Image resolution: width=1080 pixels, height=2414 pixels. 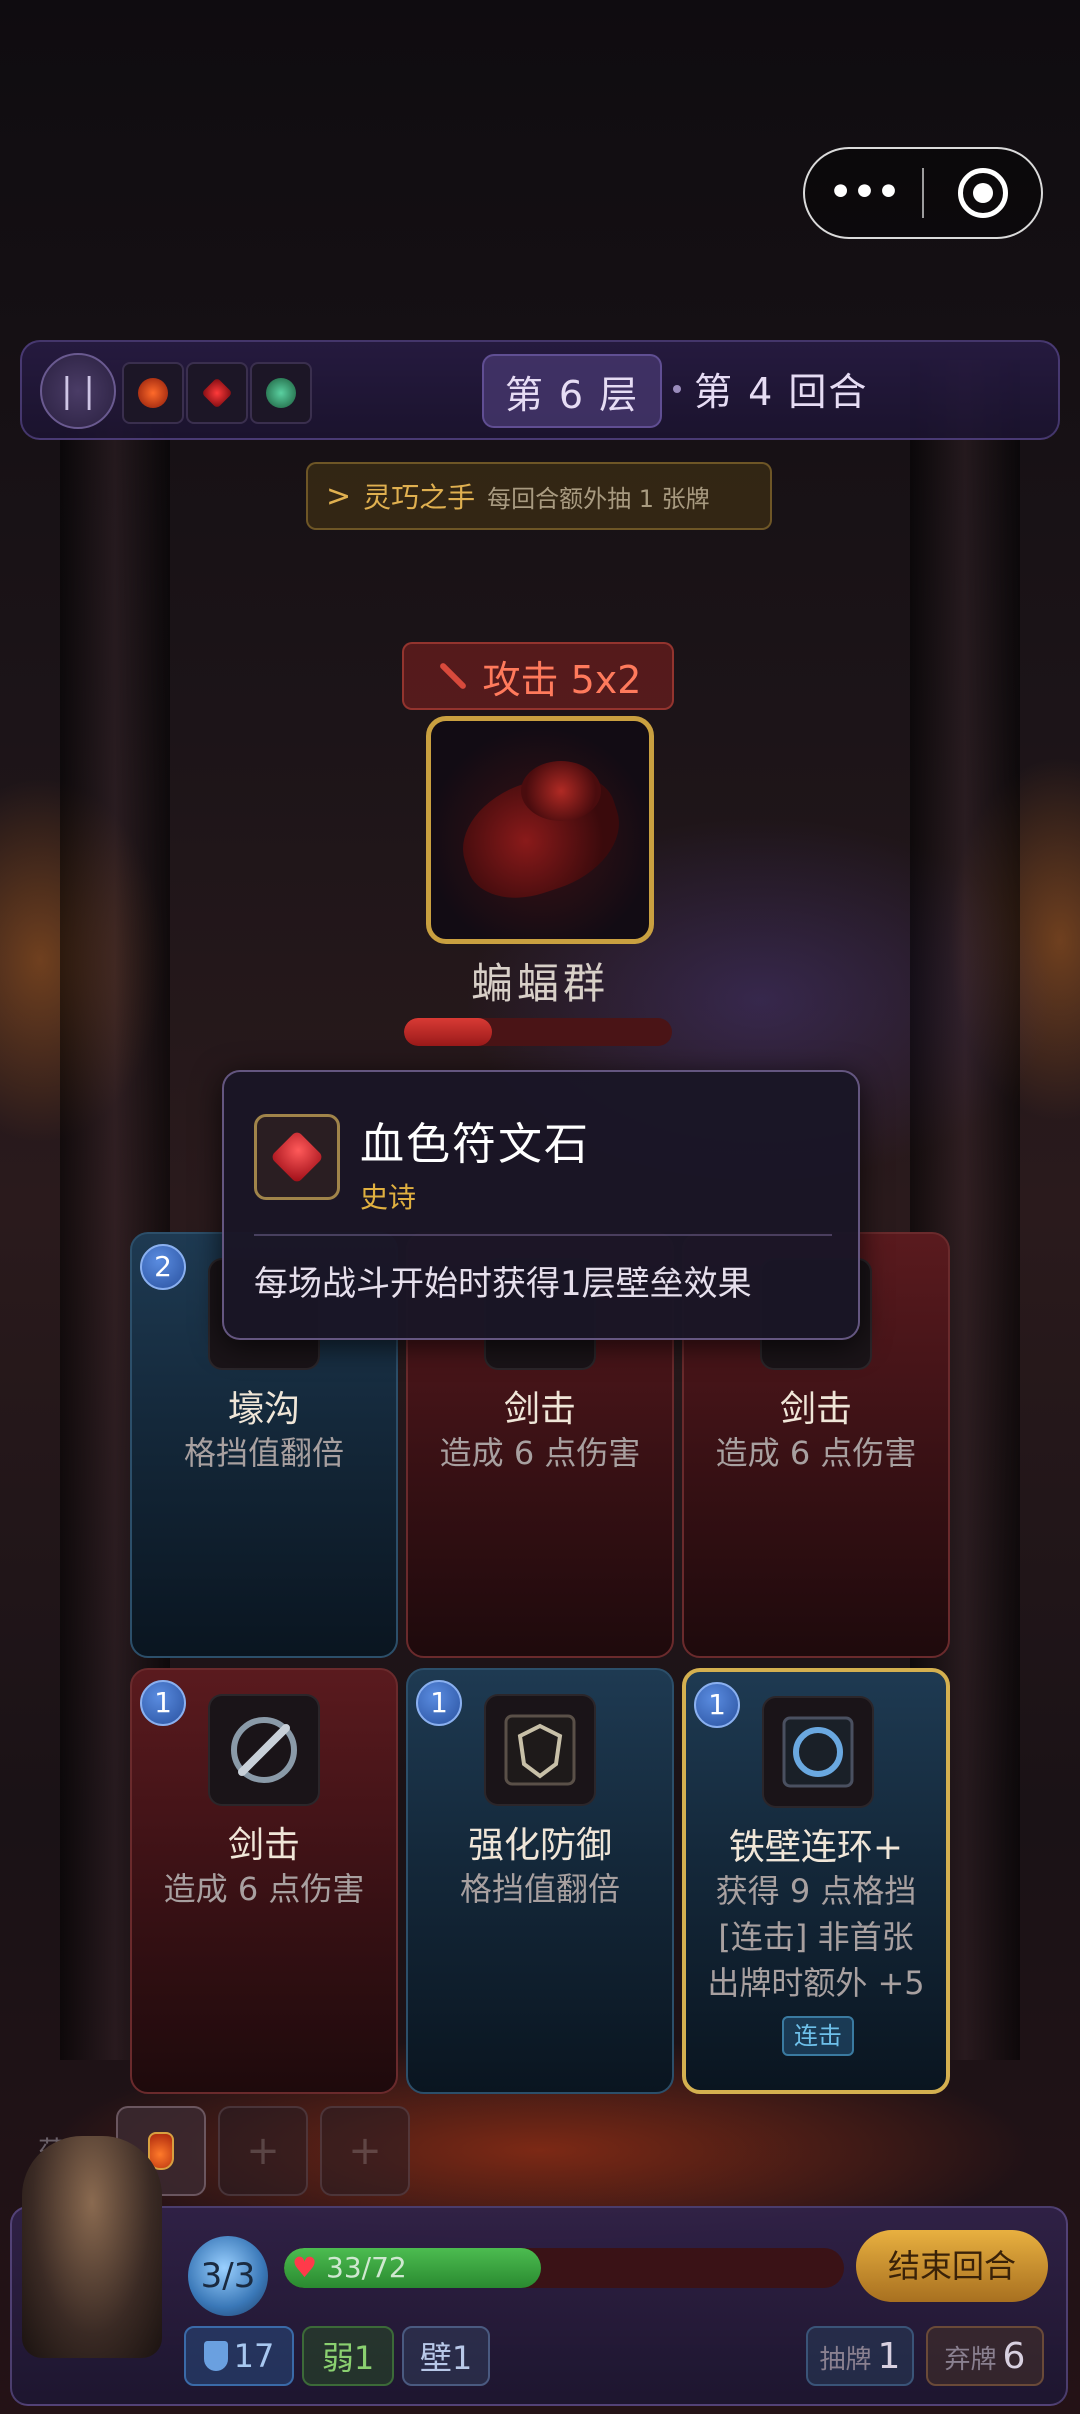 What do you see at coordinates (677, 389) in the screenshot?
I see `separator-dot` at bounding box center [677, 389].